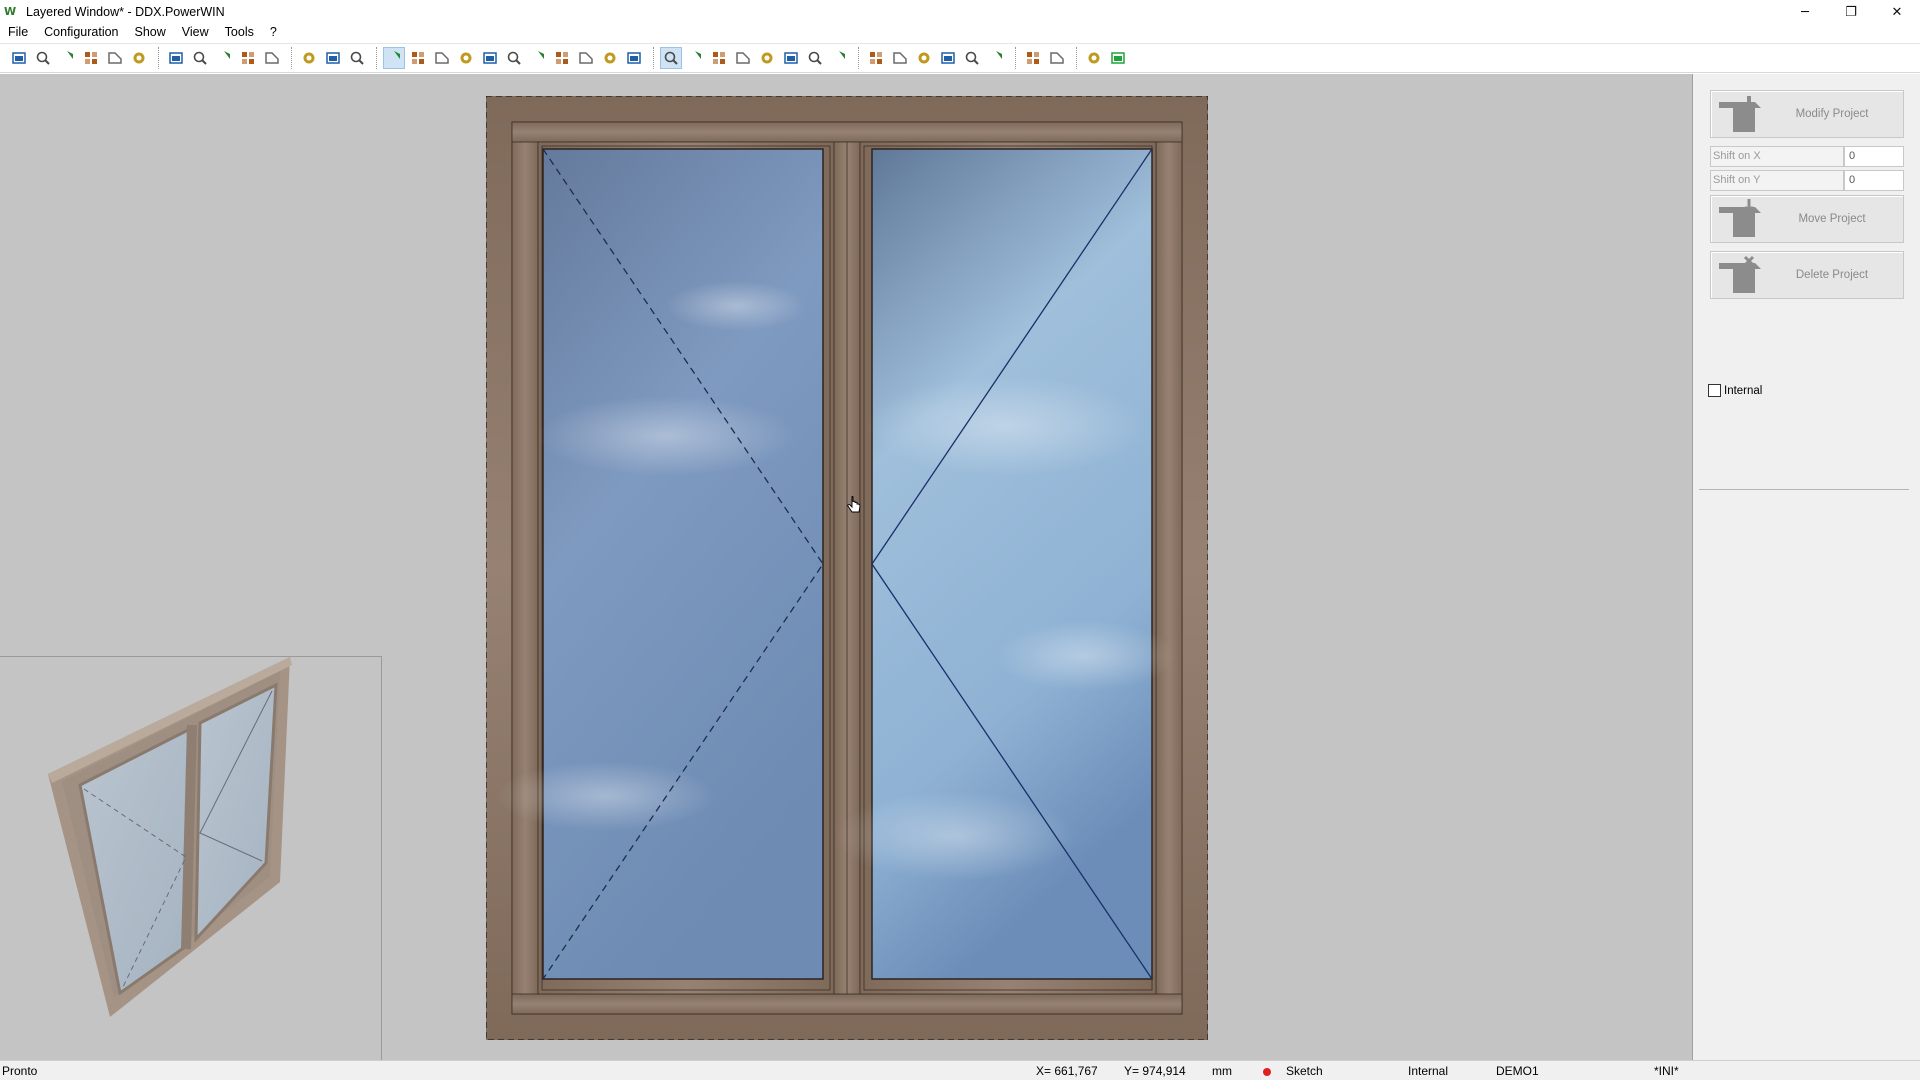  What do you see at coordinates (842, 55) in the screenshot?
I see `fill-icon` at bounding box center [842, 55].